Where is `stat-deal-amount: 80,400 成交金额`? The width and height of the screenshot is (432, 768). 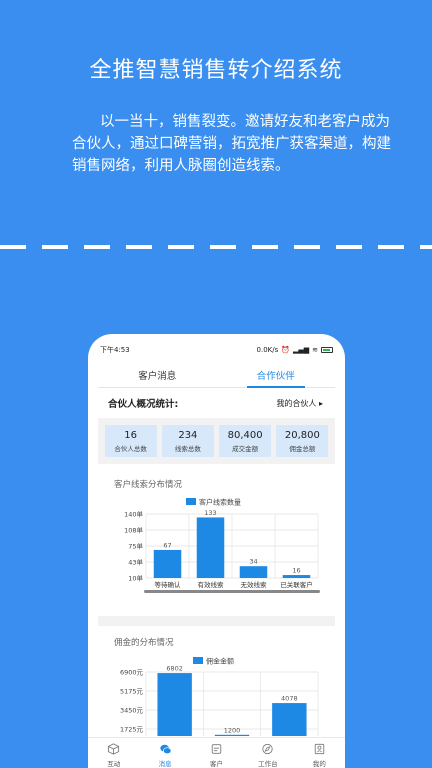 stat-deal-amount: 80,400 成交金额 is located at coordinates (245, 441).